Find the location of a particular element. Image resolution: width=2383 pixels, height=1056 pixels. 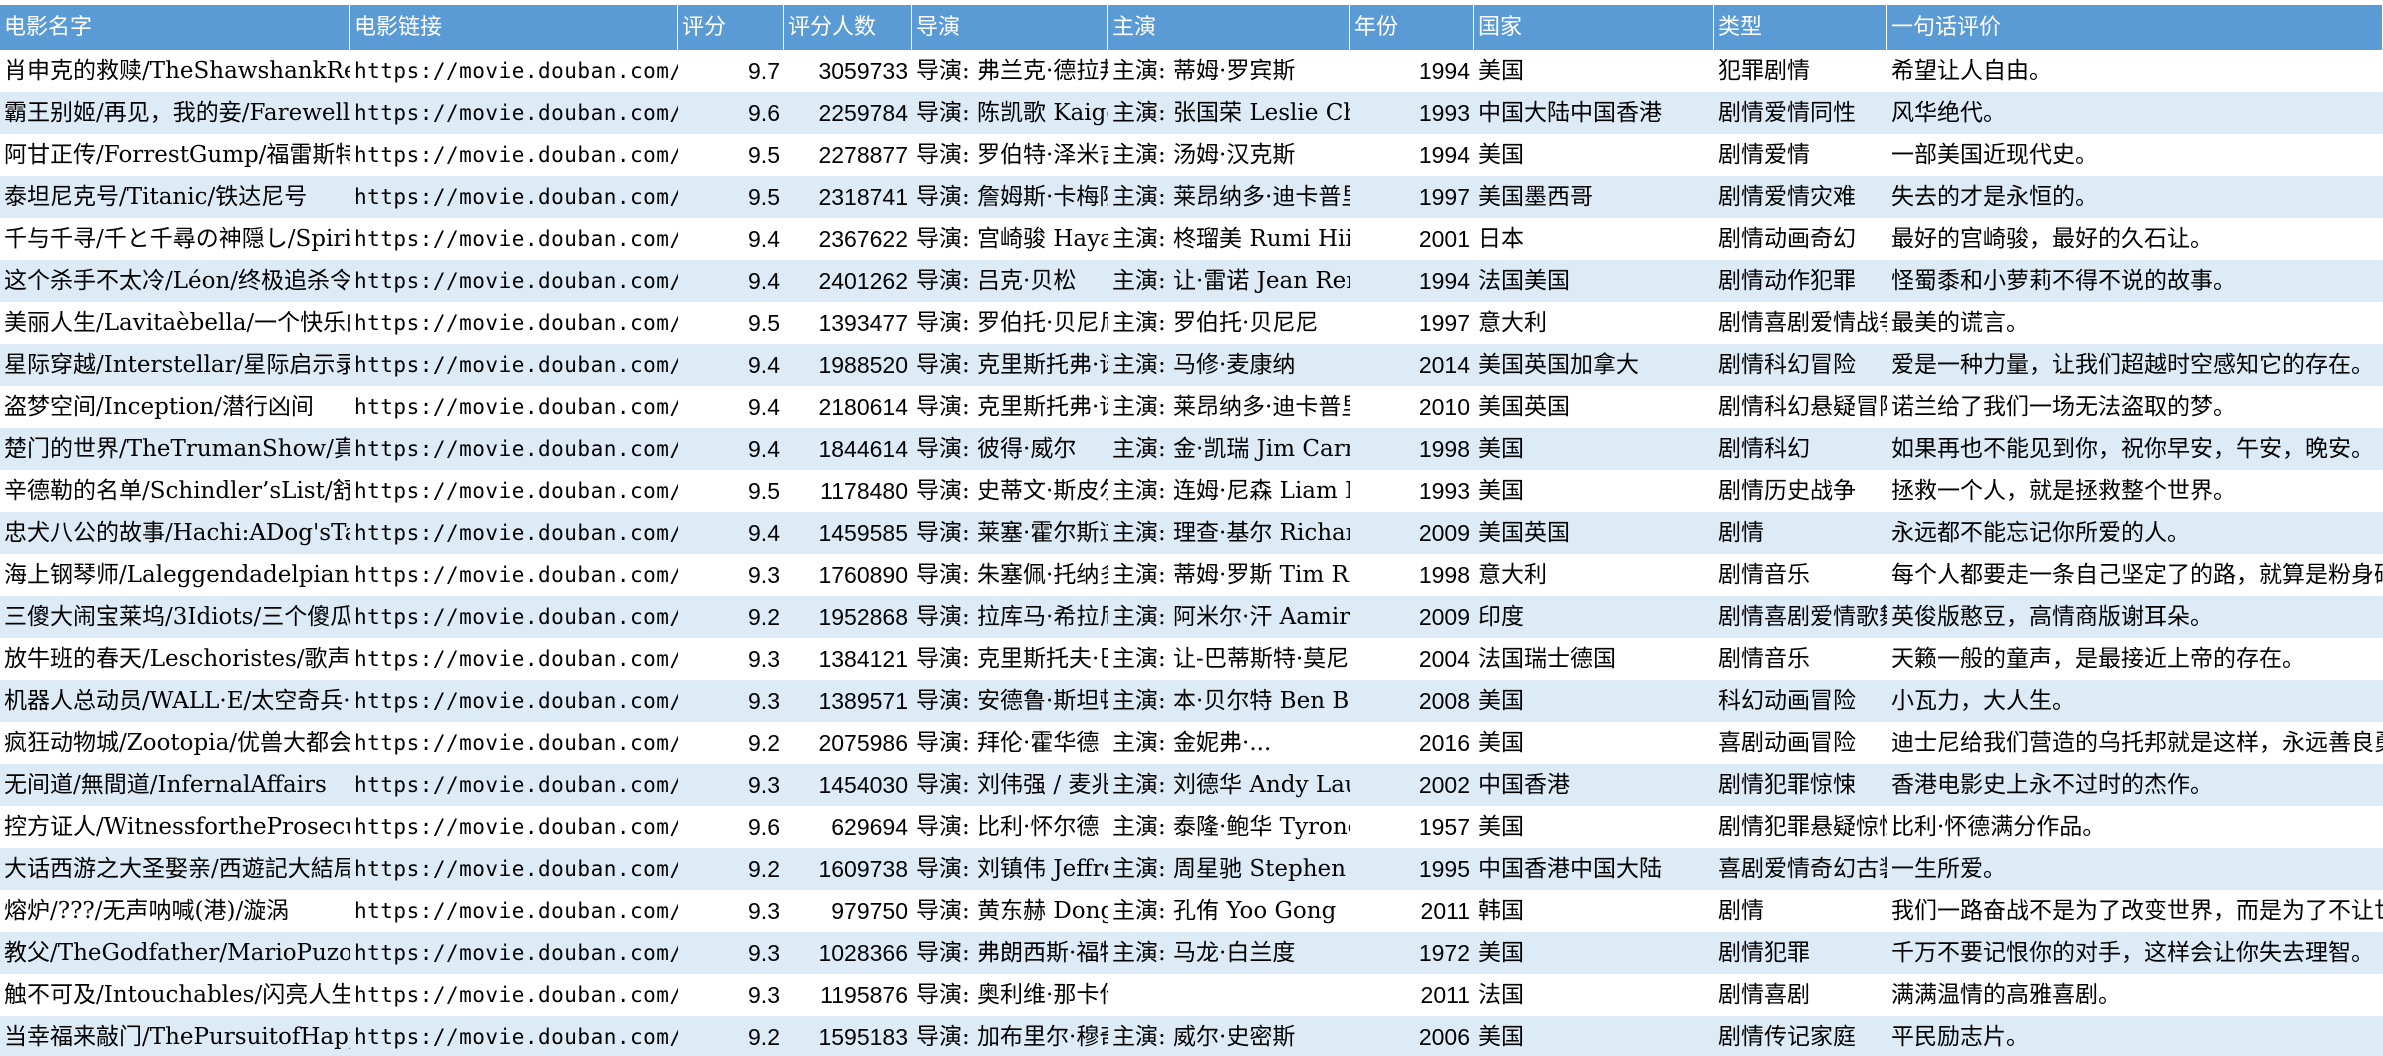

cell-year: 2016 is located at coordinates (1412, 743).